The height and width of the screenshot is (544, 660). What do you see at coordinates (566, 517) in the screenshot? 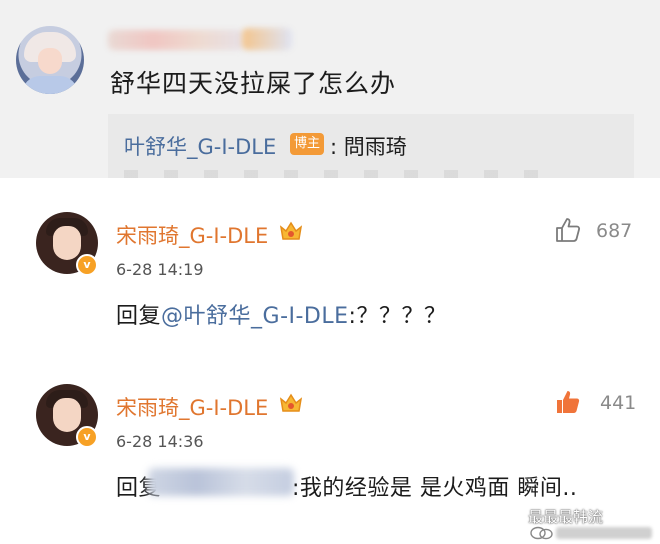
I see `watermark-text: 最最最韩流` at bounding box center [566, 517].